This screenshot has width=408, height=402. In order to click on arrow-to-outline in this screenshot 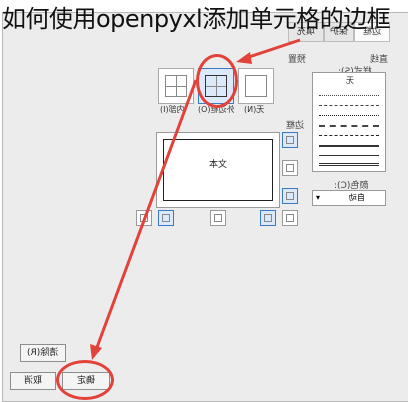, I will do `click(273, 49)`.